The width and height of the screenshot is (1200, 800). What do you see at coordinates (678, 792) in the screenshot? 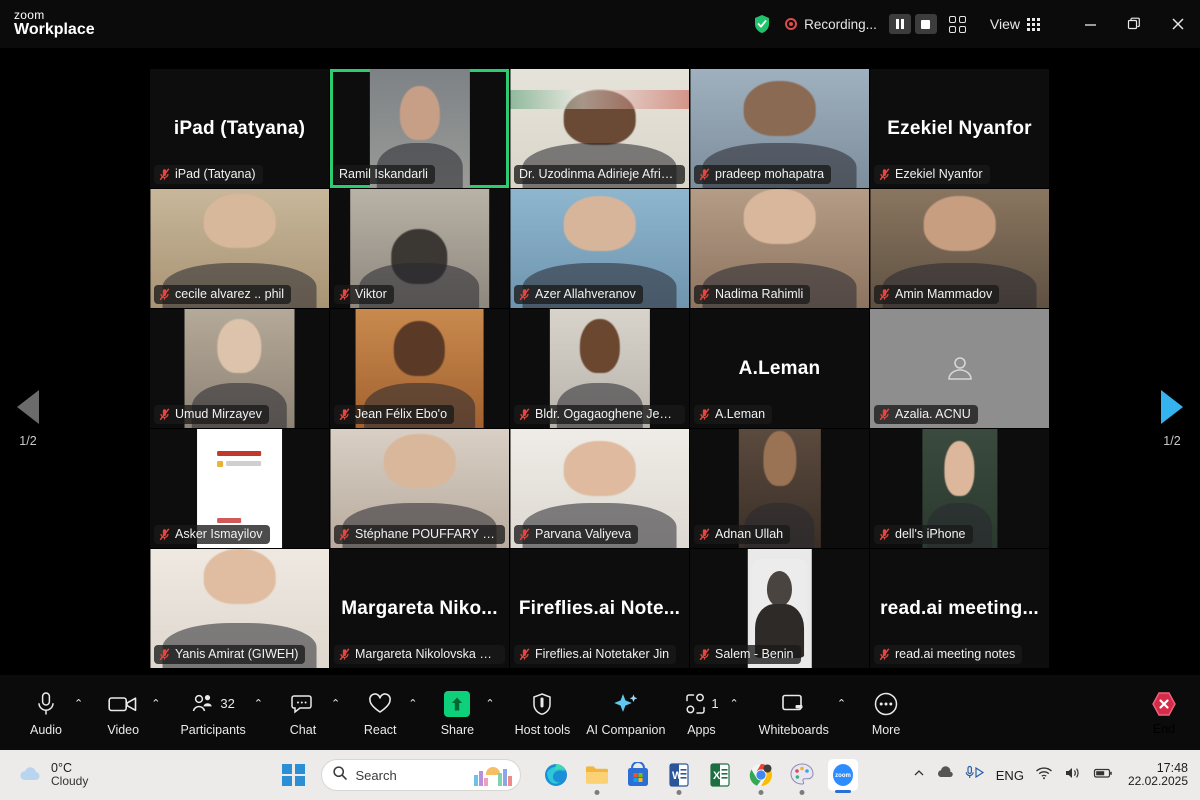
I see `app-running-indicator` at bounding box center [678, 792].